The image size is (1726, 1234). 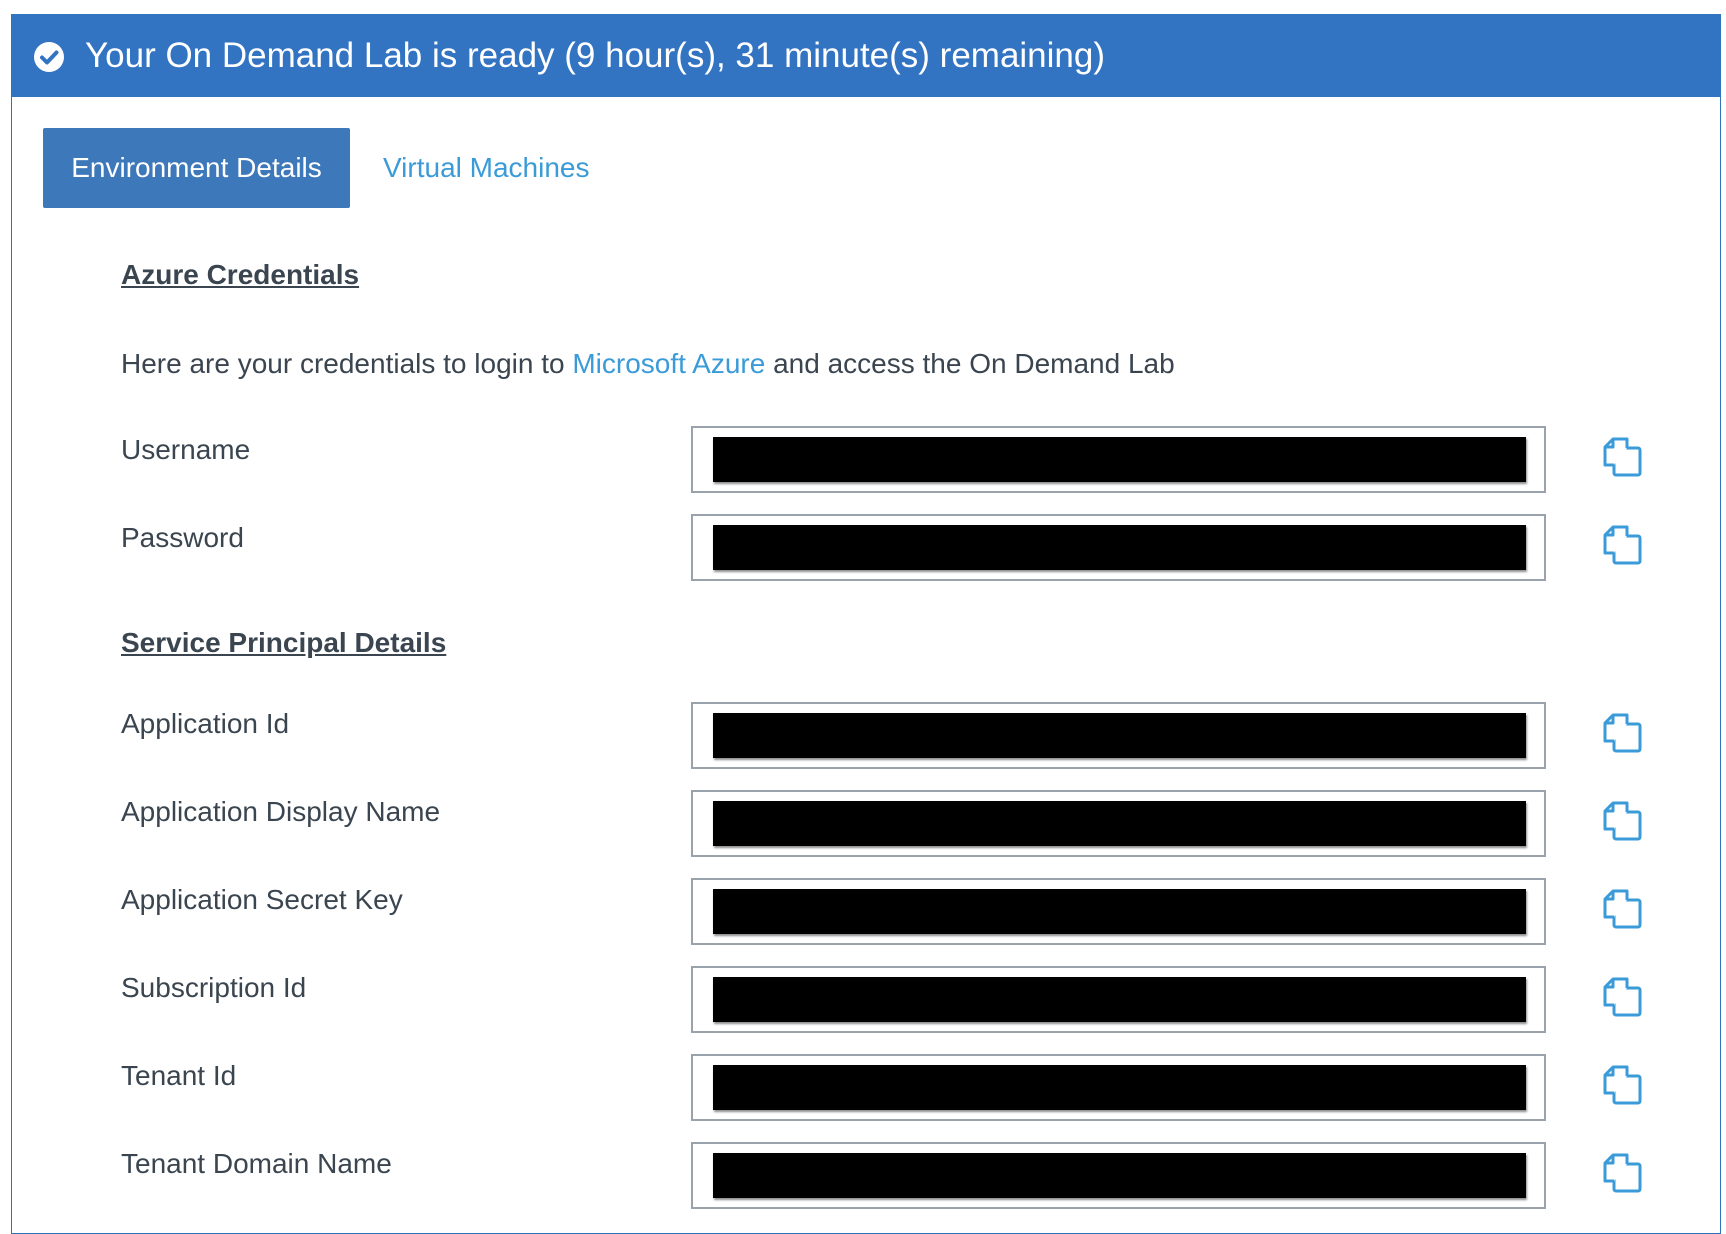 I want to click on tenant-domain-name-field, so click(x=1118, y=1175).